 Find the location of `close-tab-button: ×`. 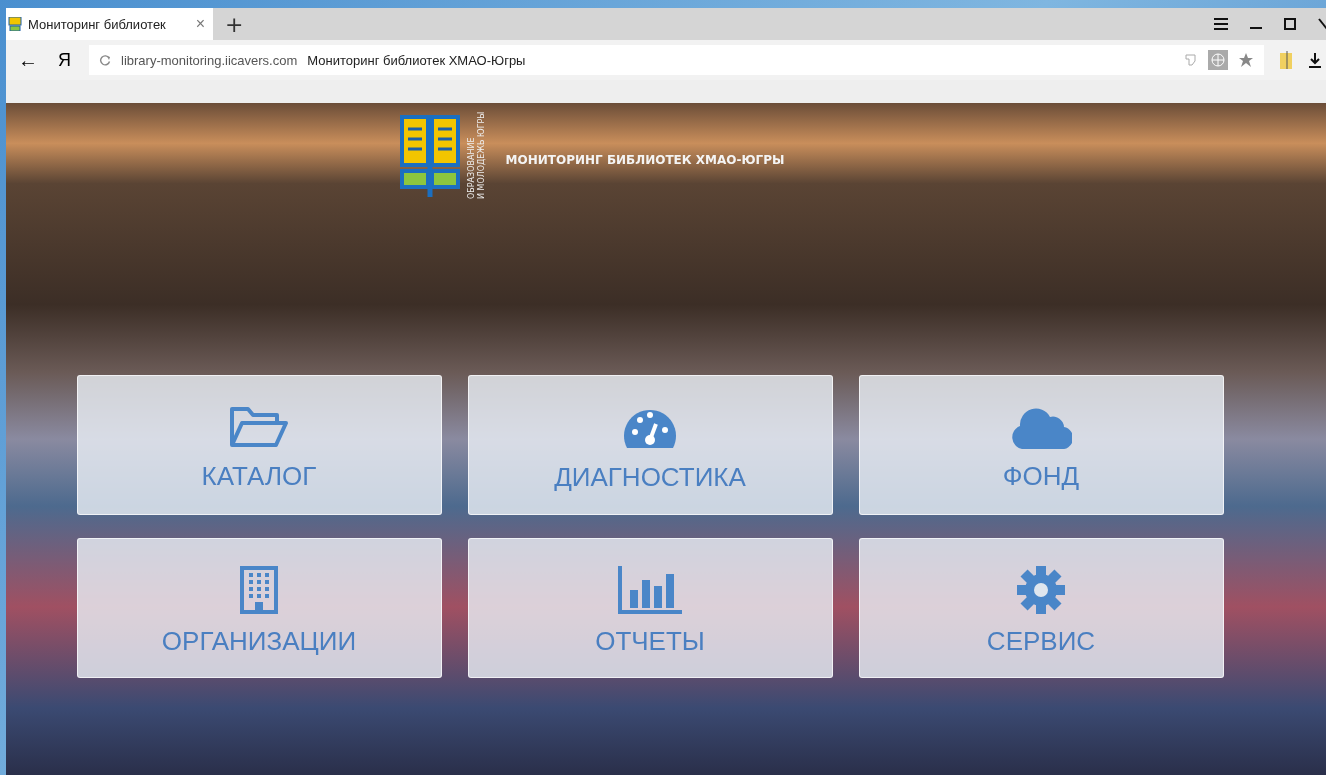

close-tab-button: × is located at coordinates (200, 24).